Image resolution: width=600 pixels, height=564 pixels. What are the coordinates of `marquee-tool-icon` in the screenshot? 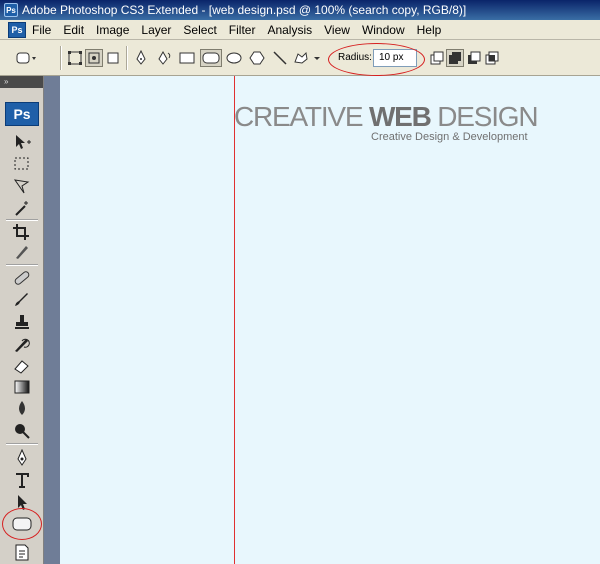 It's located at (22, 164).